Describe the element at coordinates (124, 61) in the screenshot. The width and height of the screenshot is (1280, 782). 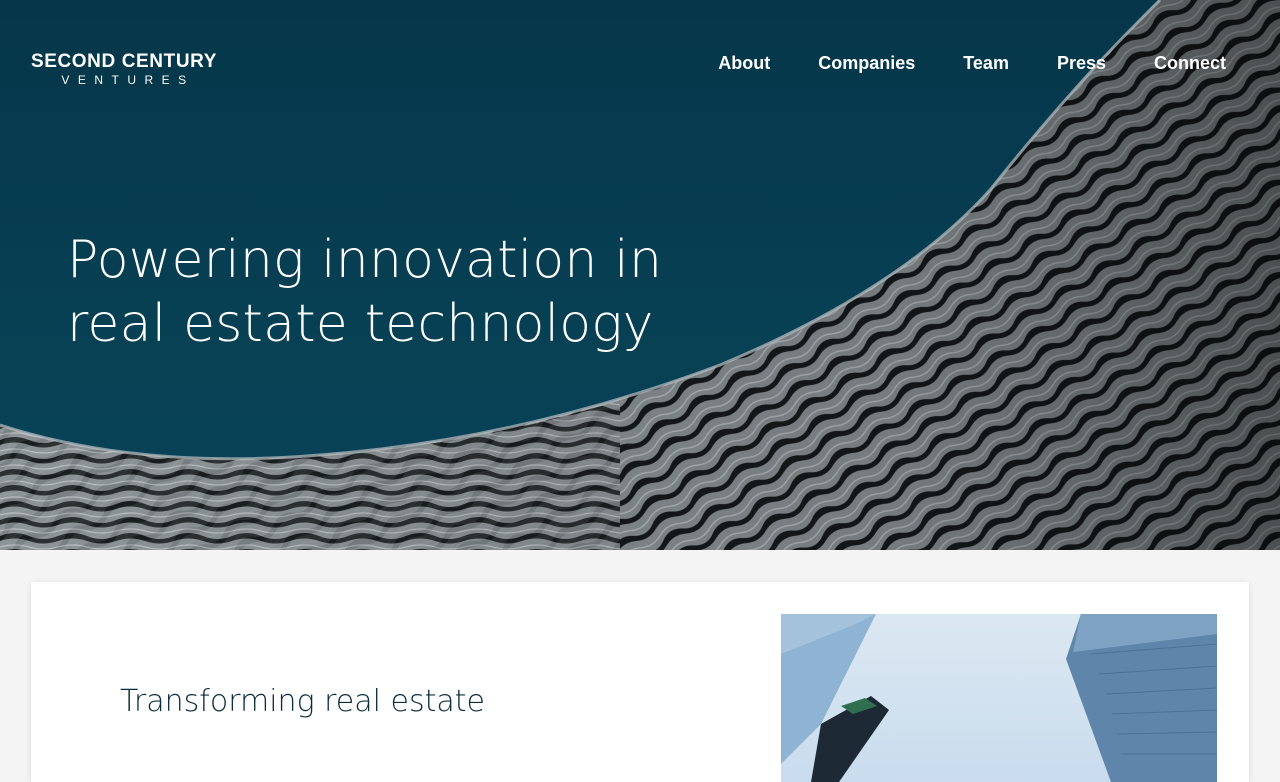
I see `brand-name: SECOND CENTURY` at that location.